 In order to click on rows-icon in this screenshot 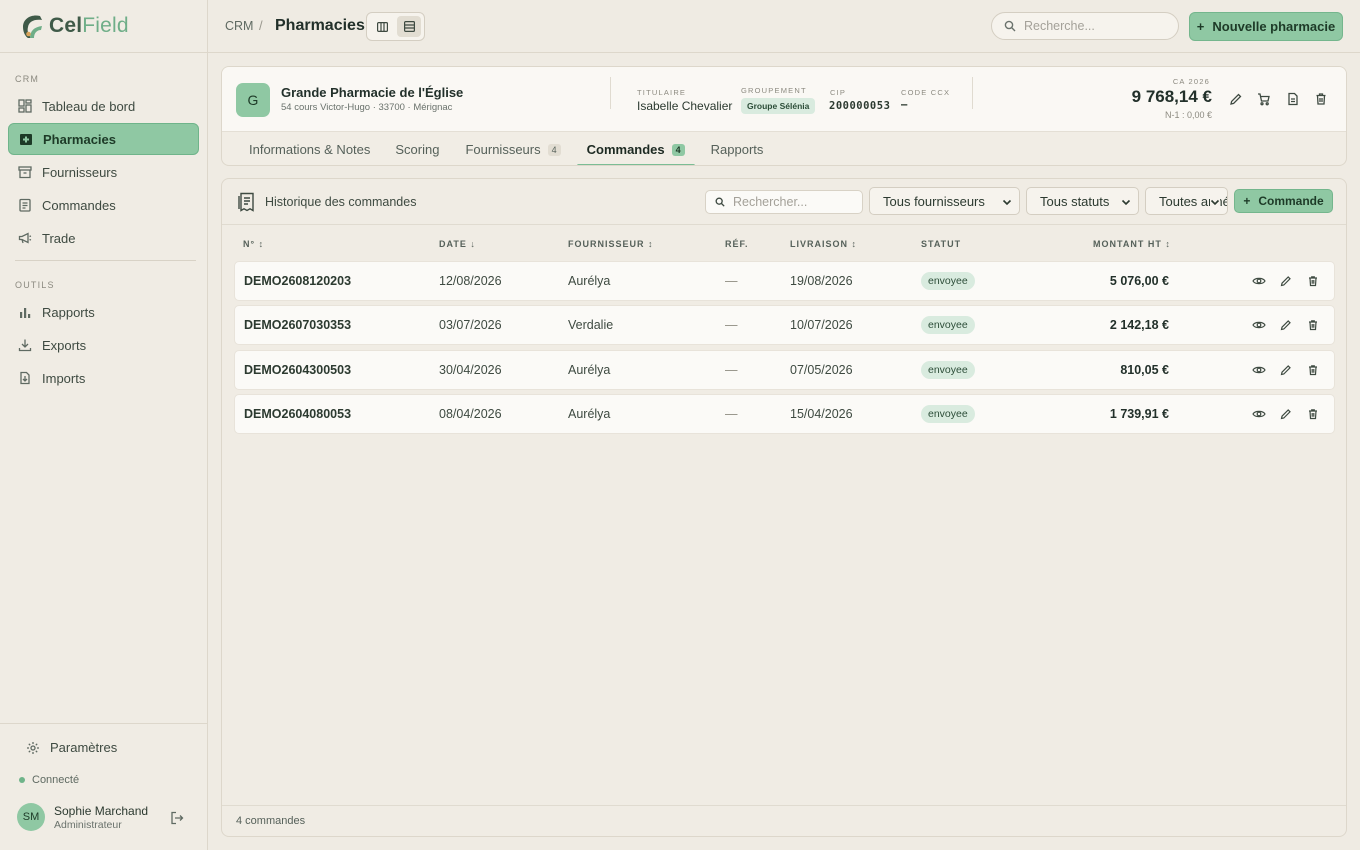, I will do `click(409, 26)`.